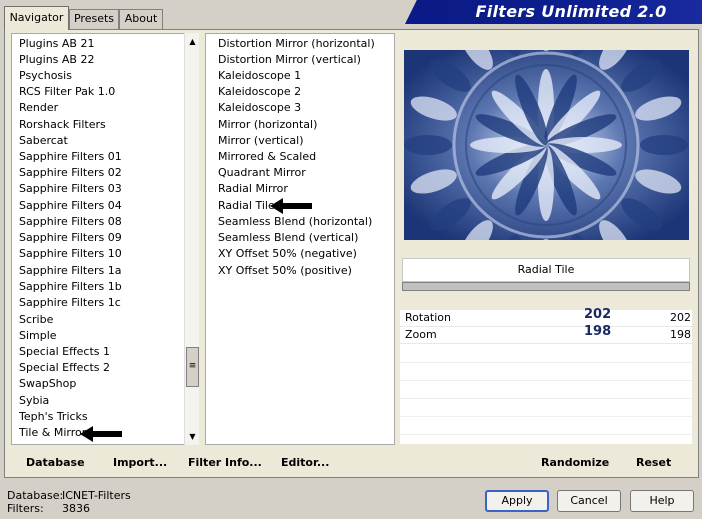 This screenshot has height=519, width=702. What do you see at coordinates (70, 173) in the screenshot?
I see `category-item: Sapphire Filters 02` at bounding box center [70, 173].